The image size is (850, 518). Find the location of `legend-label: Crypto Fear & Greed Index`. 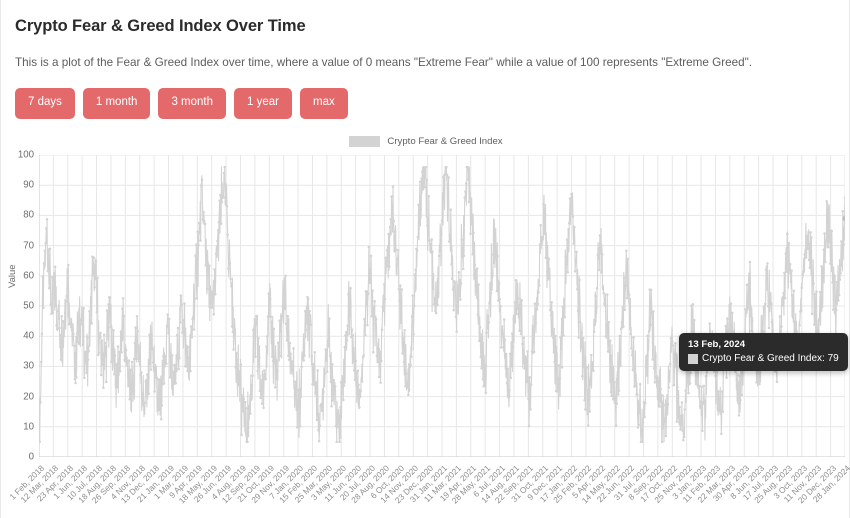

legend-label: Crypto Fear & Greed Index is located at coordinates (445, 141).